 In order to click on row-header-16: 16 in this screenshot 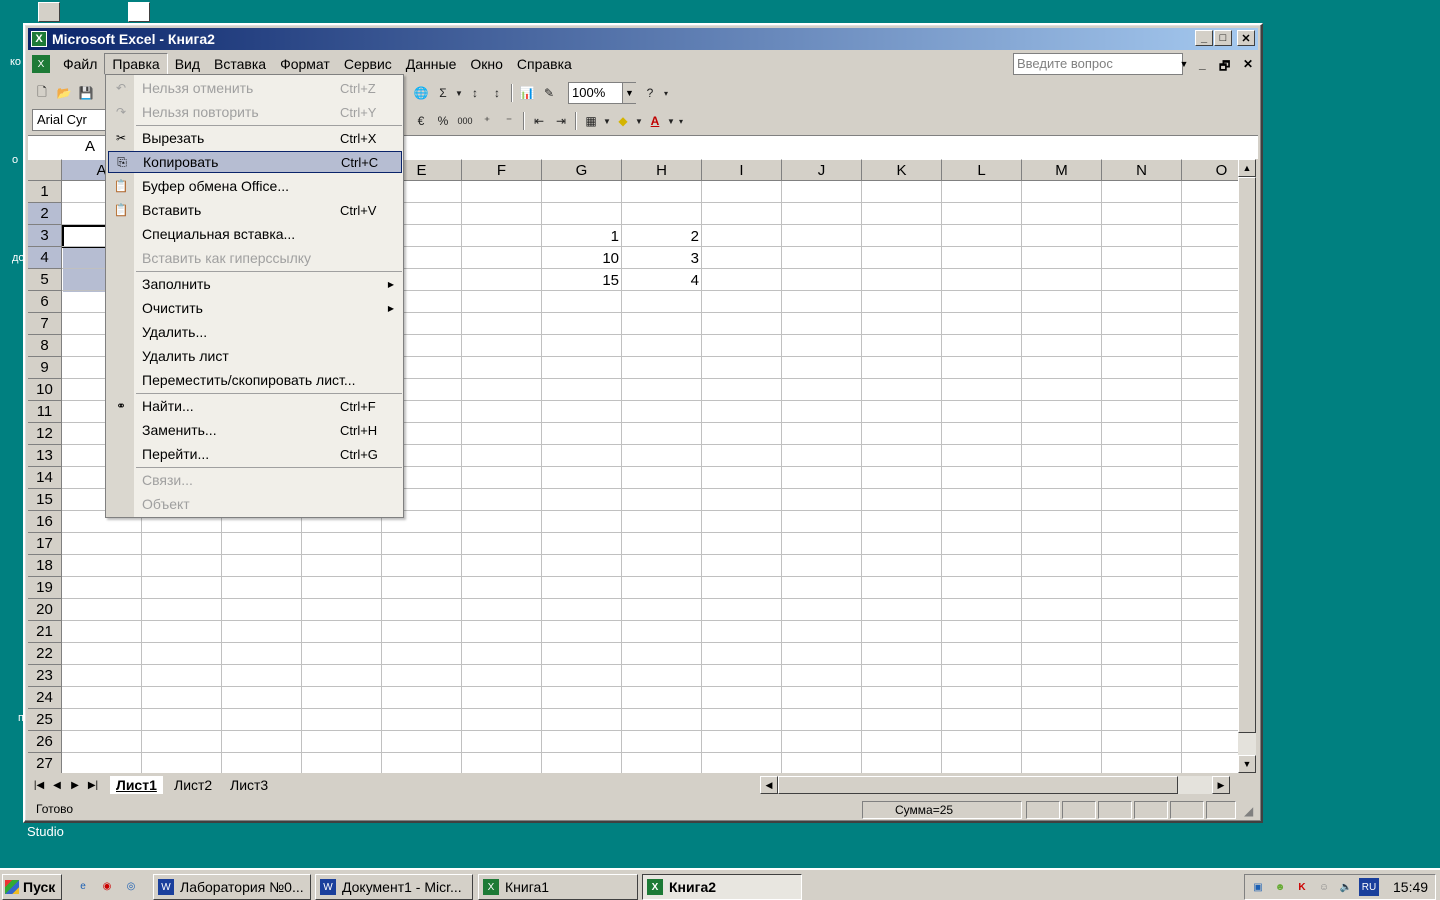, I will do `click(45, 522)`.